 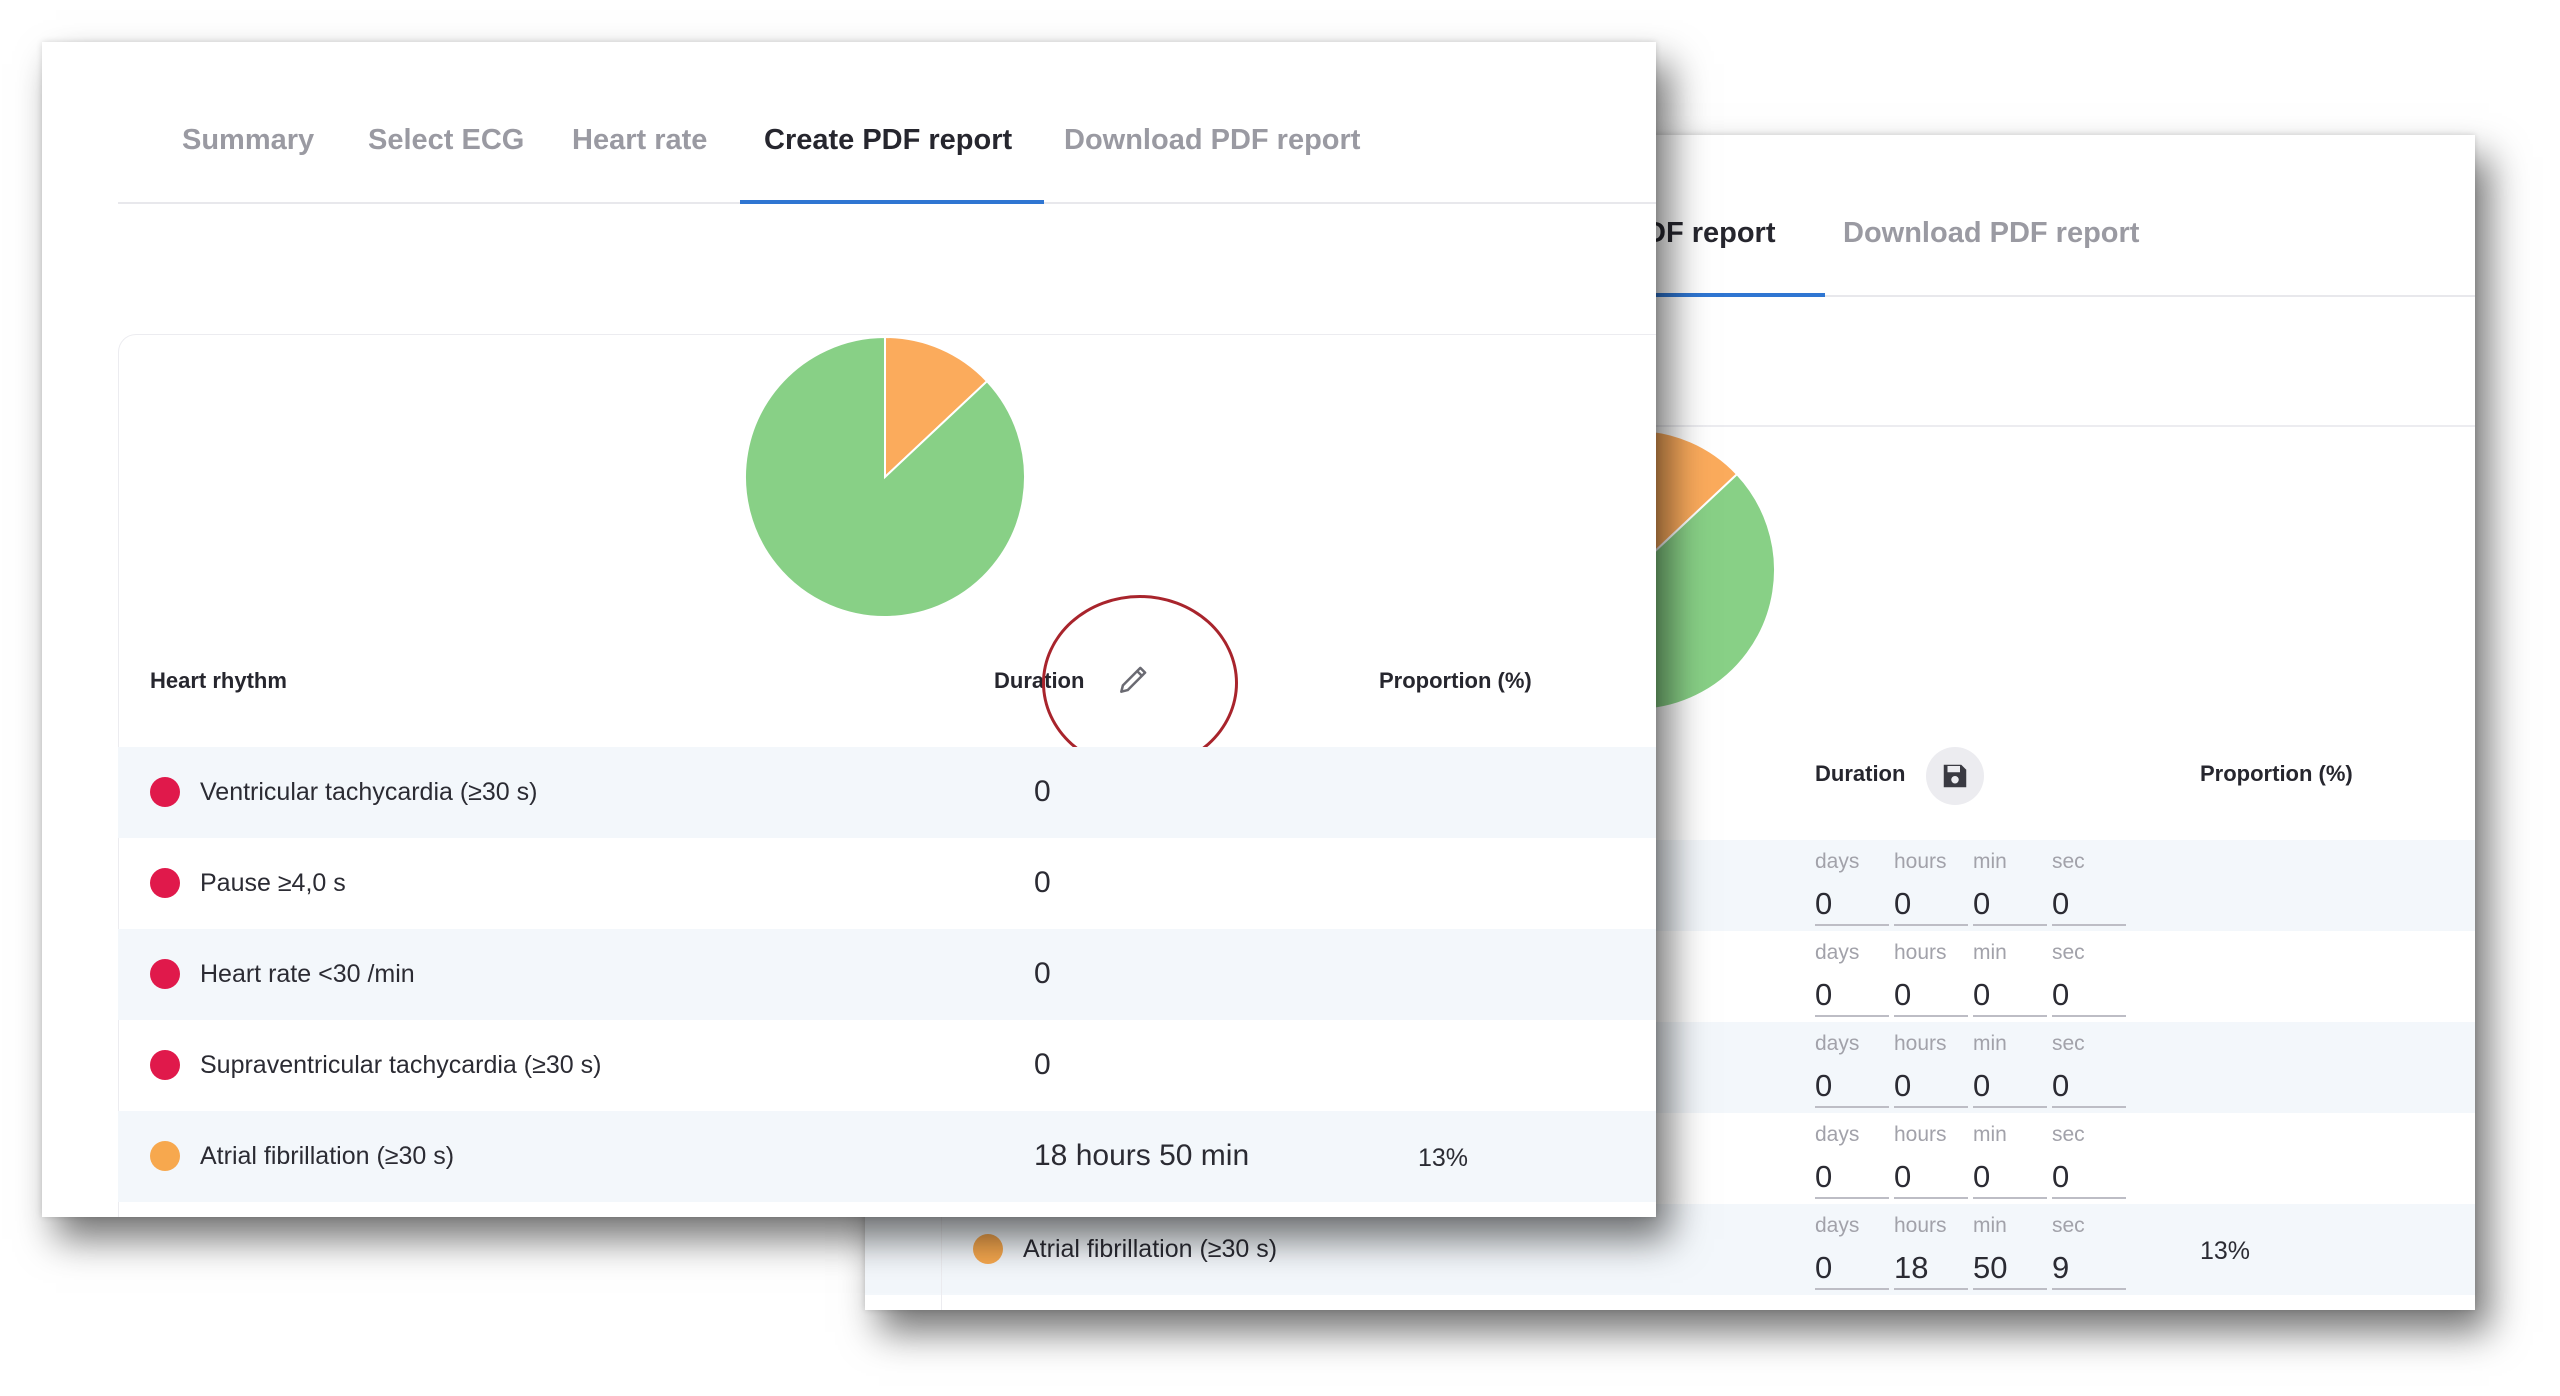 I want to click on active-tab-indicator, so click(x=892, y=202).